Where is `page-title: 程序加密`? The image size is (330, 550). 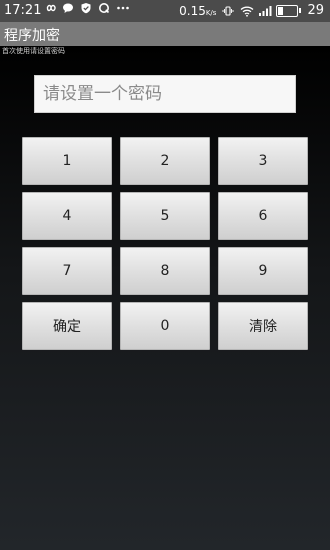
page-title: 程序加密 is located at coordinates (32, 36).